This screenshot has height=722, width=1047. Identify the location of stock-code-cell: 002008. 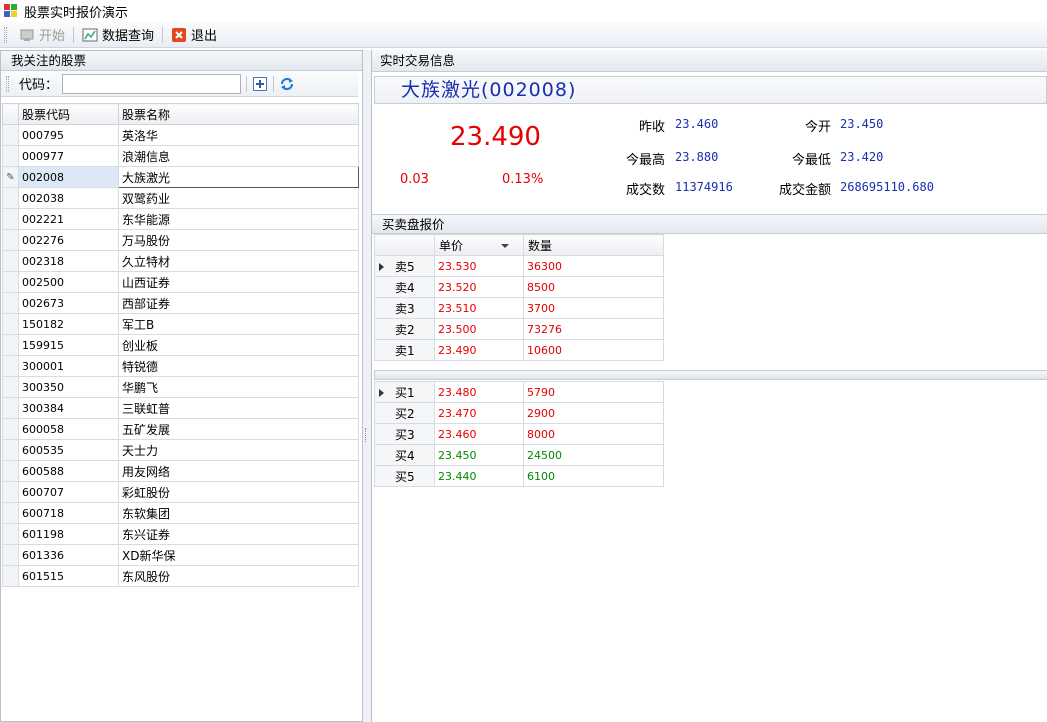
(68, 177).